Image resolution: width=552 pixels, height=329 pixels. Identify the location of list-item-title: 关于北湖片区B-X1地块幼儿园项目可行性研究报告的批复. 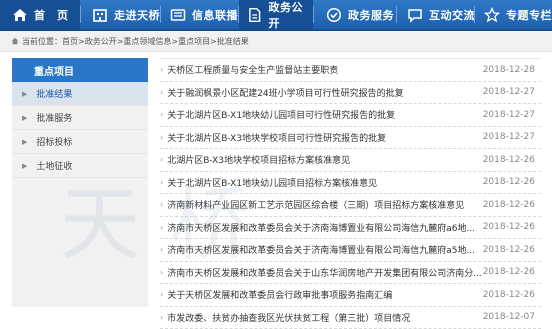
(324, 114).